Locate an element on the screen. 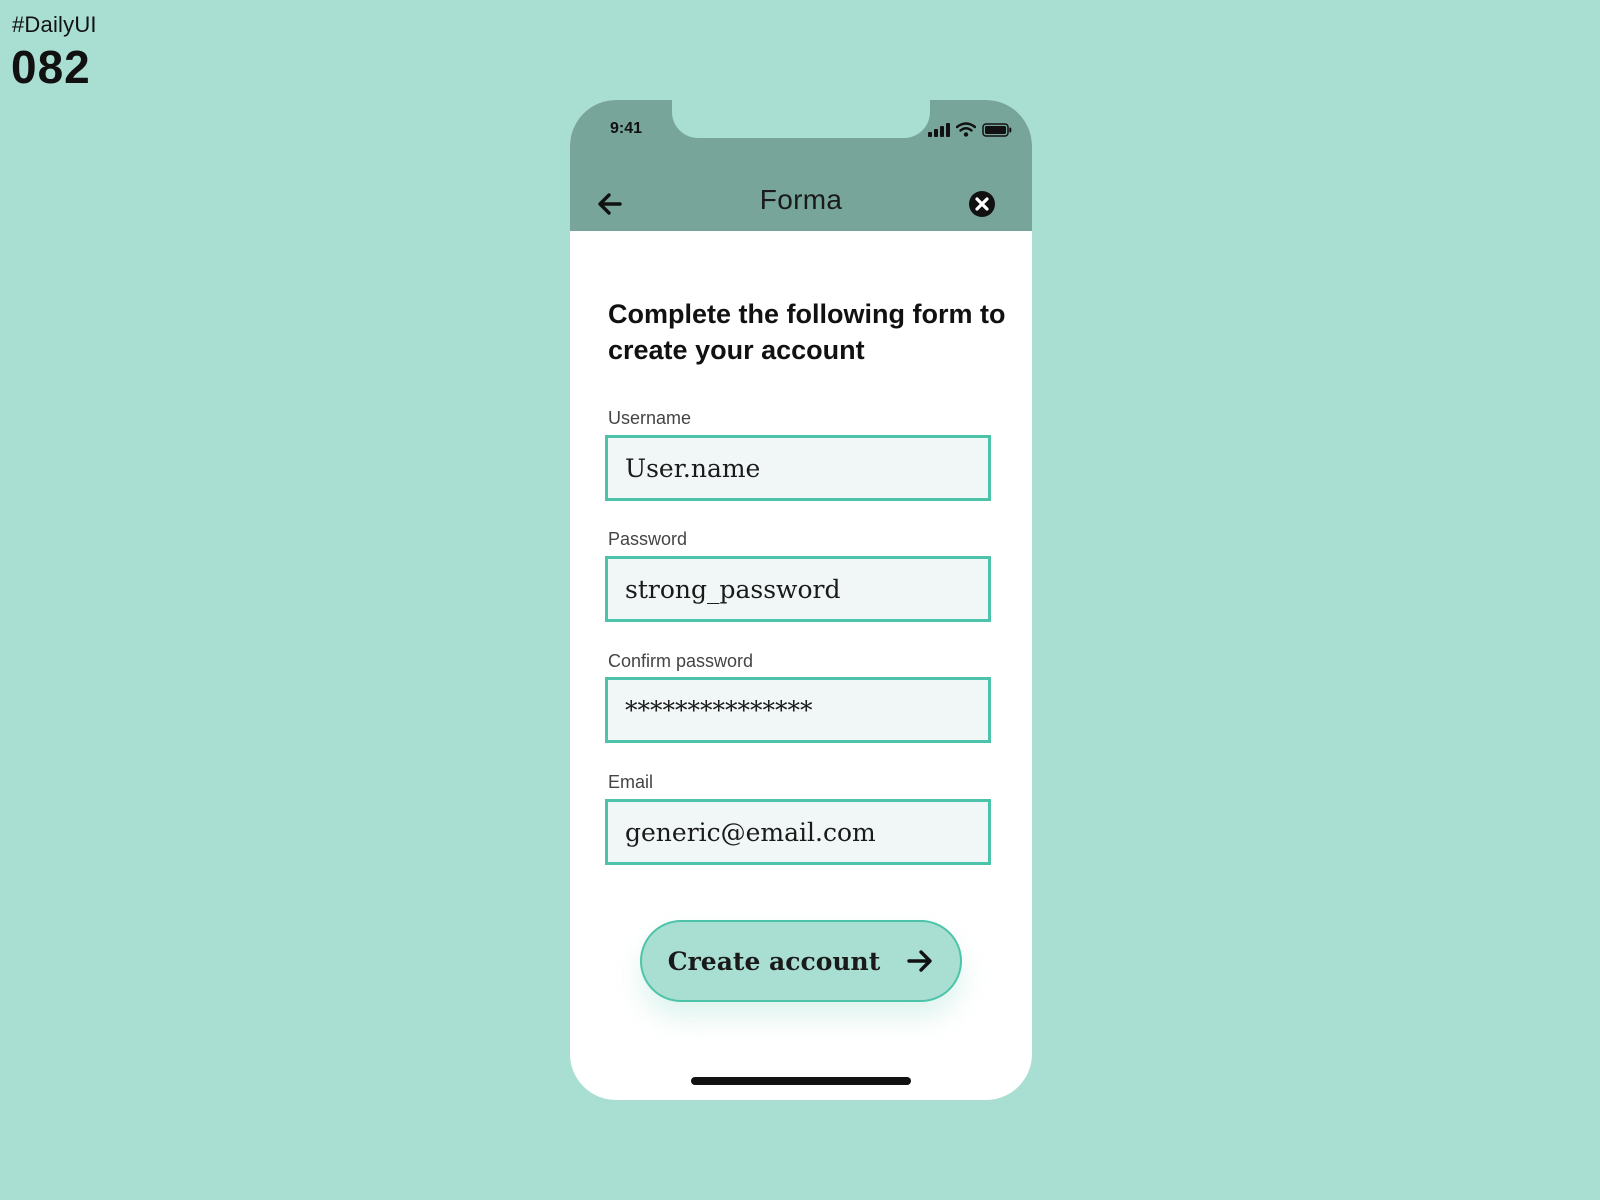 The image size is (1600, 1200). username-label: Username is located at coordinates (650, 418).